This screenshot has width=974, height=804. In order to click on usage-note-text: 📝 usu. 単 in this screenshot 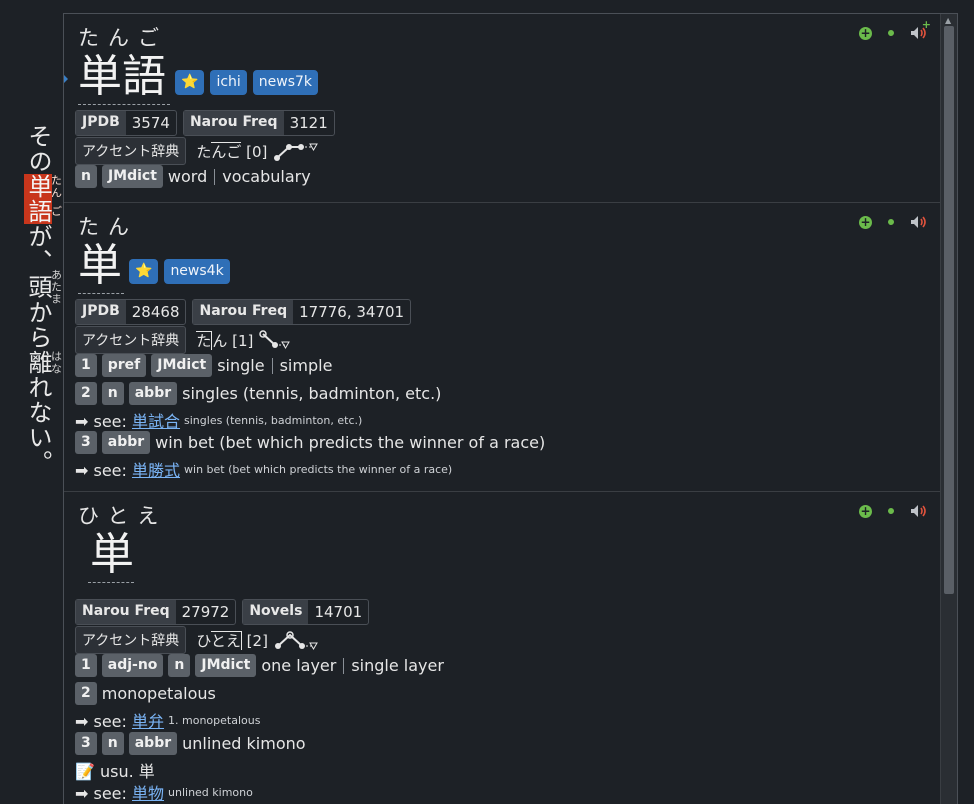, I will do `click(115, 771)`.